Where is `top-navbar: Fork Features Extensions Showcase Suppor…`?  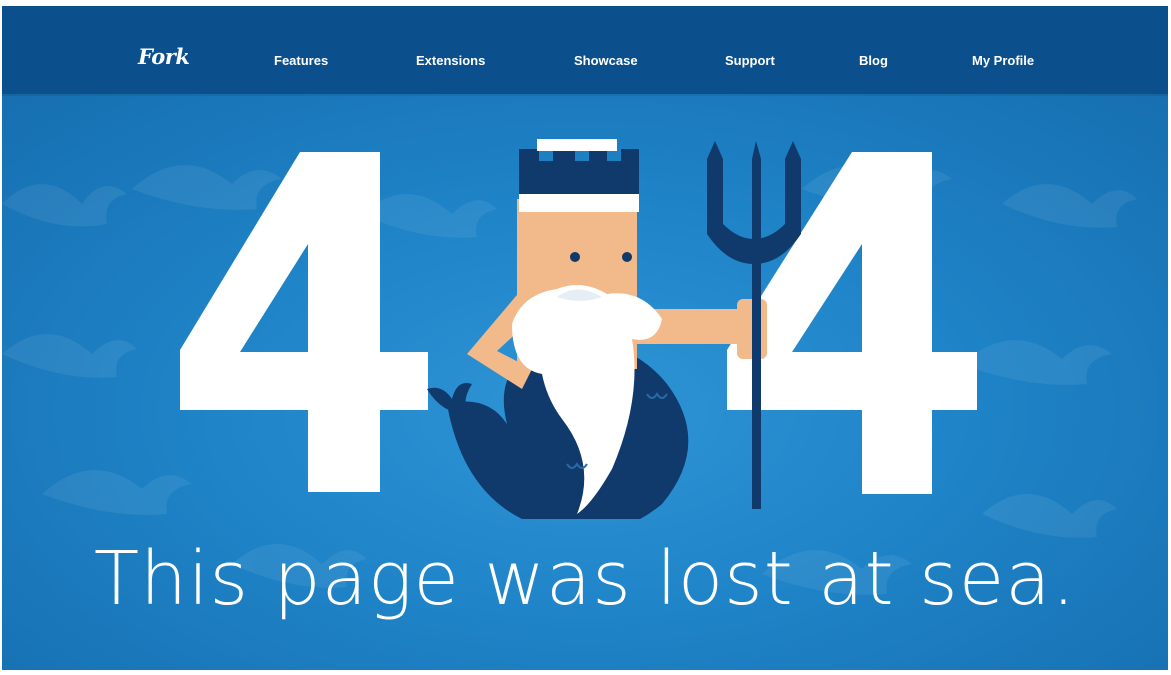 top-navbar: Fork Features Extensions Showcase Suppor… is located at coordinates (585, 50).